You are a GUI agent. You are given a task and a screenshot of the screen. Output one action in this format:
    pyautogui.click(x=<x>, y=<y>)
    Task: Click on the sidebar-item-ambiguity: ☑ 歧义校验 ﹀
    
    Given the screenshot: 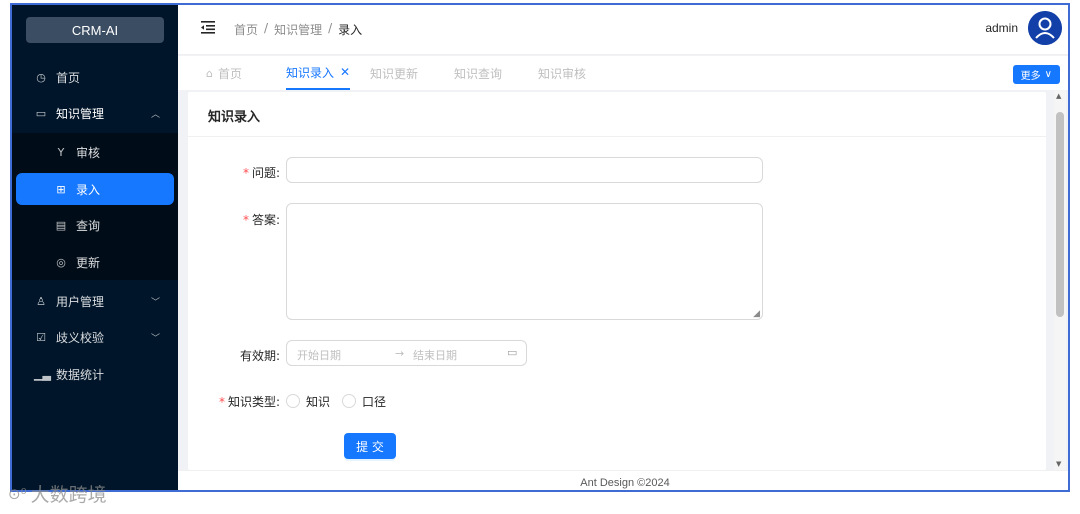 What is the action you would take?
    pyautogui.click(x=95, y=337)
    